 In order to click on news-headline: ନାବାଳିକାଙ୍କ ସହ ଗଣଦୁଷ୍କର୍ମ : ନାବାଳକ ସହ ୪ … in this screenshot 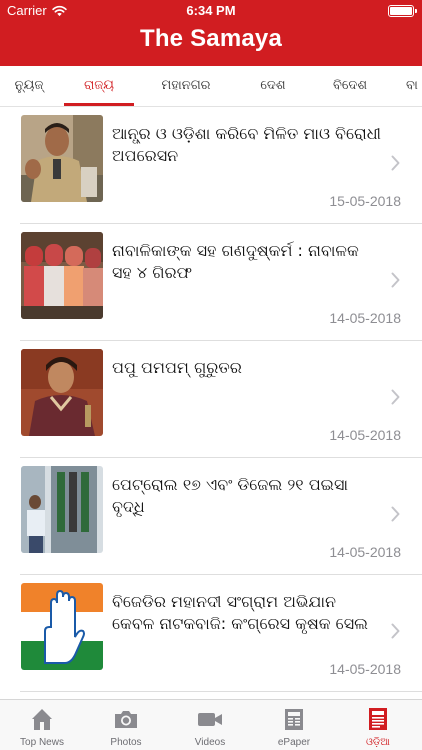, I will do `click(235, 261)`.